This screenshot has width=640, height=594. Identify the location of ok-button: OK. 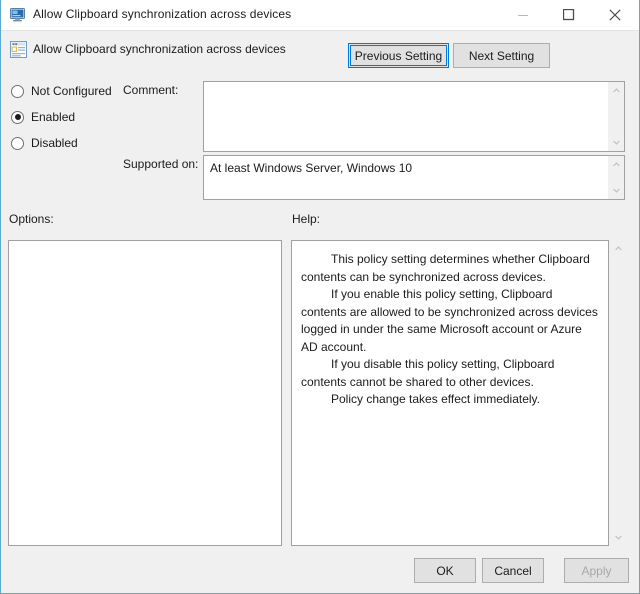
(445, 570).